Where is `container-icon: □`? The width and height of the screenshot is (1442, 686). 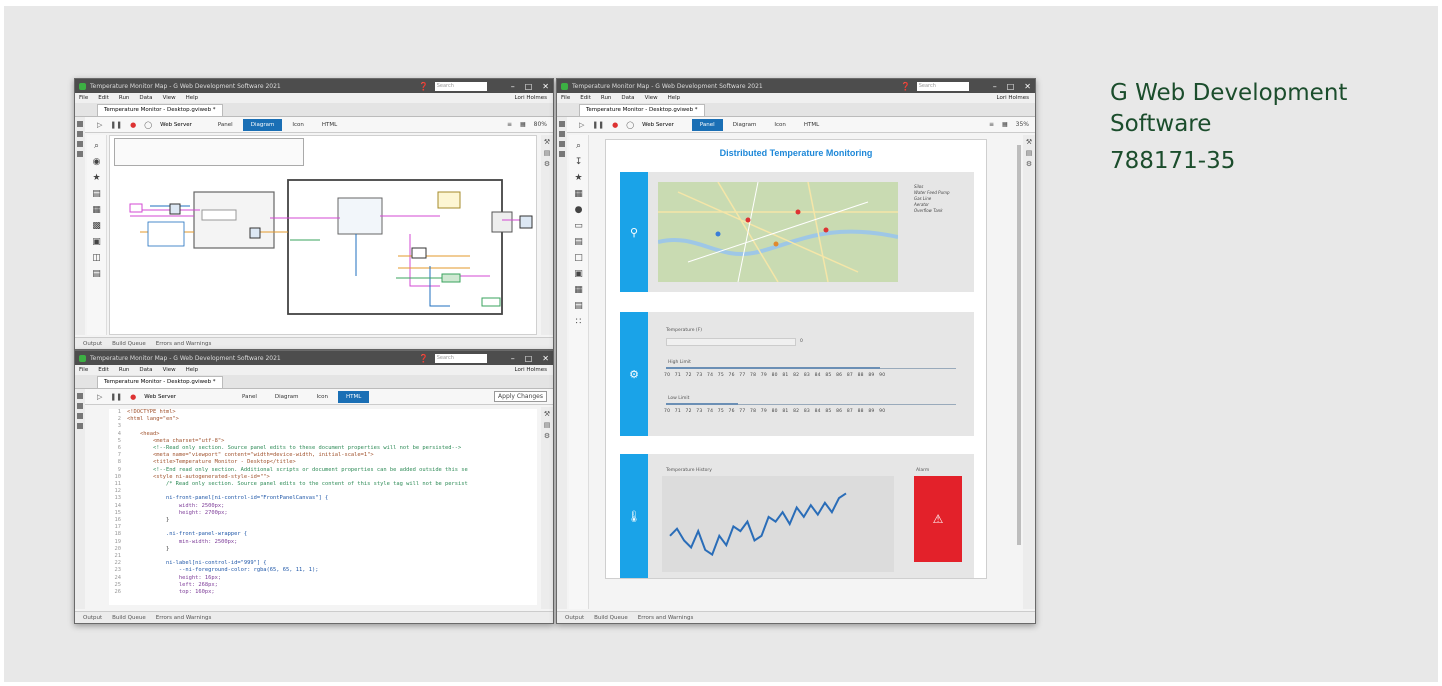
container-icon: □ is located at coordinates (578, 258).